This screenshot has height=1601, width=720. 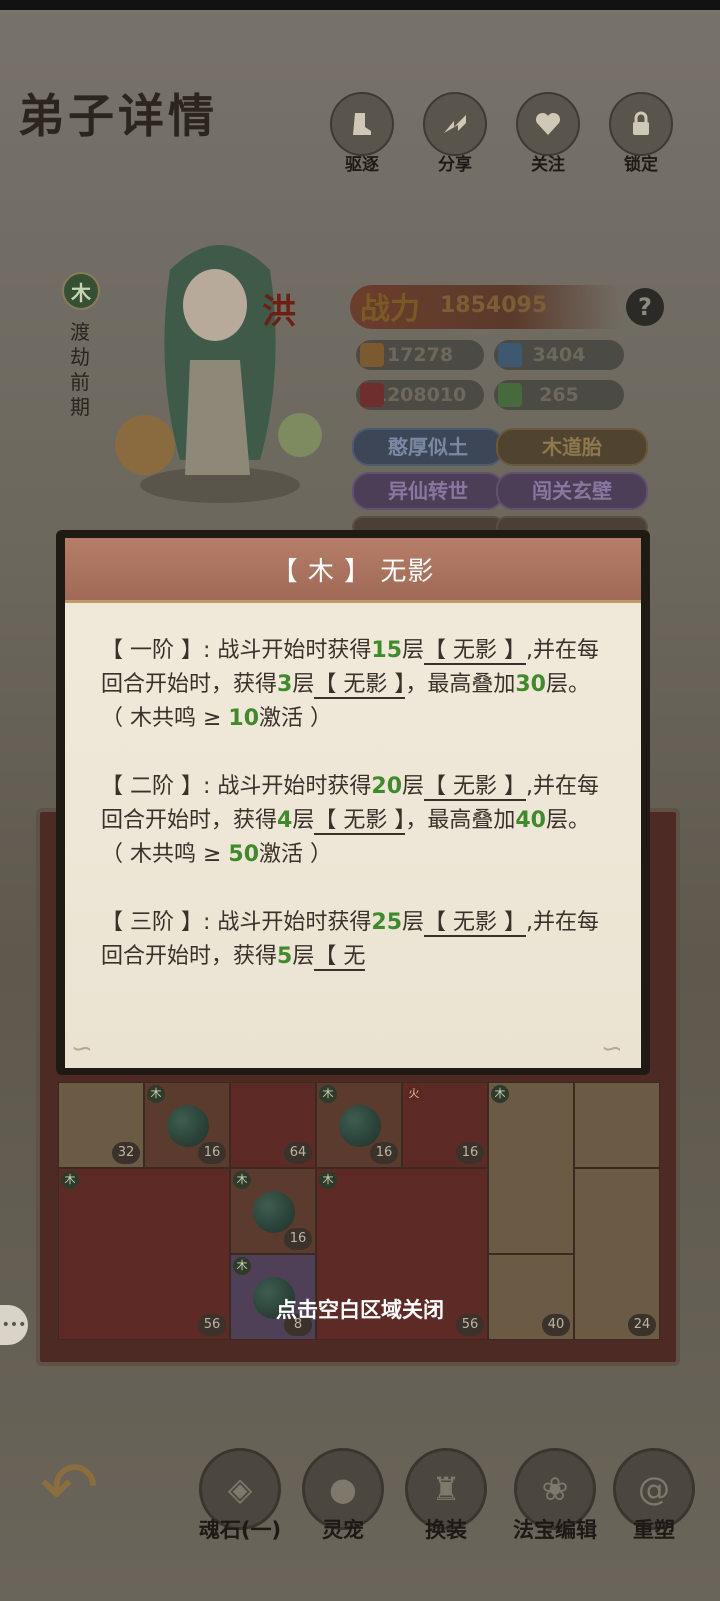 What do you see at coordinates (455, 124) in the screenshot?
I see `share-arrow-icon` at bounding box center [455, 124].